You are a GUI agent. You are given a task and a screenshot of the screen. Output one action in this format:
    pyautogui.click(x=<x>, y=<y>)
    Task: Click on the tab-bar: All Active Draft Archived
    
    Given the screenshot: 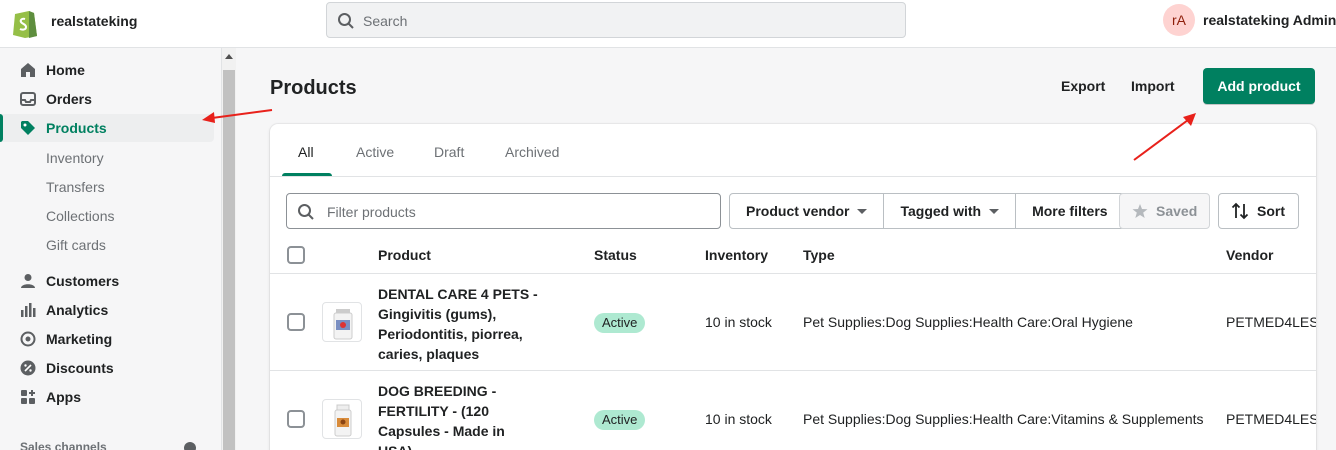 What is the action you would take?
    pyautogui.click(x=793, y=150)
    